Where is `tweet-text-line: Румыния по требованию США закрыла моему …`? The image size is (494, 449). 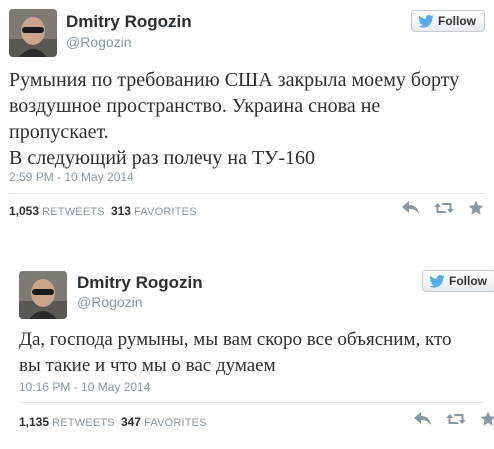 tweet-text-line: Румыния по требованию США закрыла моему … is located at coordinates (234, 80).